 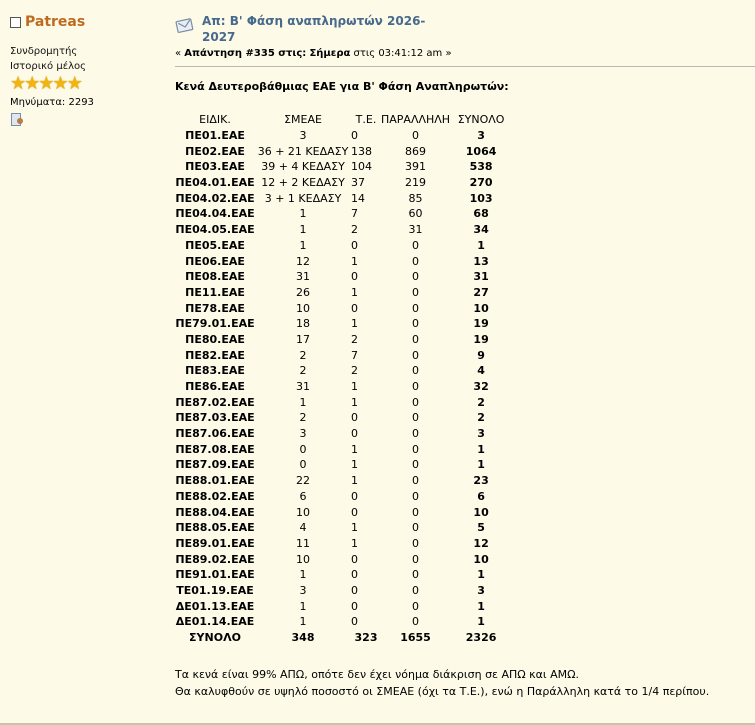 What do you see at coordinates (415, 198) in the screenshot?
I see `table-cell: 85` at bounding box center [415, 198].